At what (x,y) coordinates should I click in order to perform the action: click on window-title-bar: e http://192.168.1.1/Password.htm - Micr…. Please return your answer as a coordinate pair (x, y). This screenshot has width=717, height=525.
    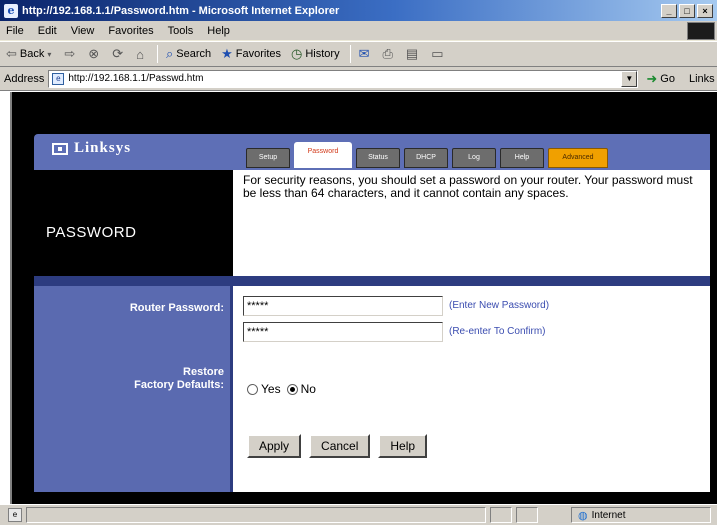
    Looking at the image, I should click on (358, 10).